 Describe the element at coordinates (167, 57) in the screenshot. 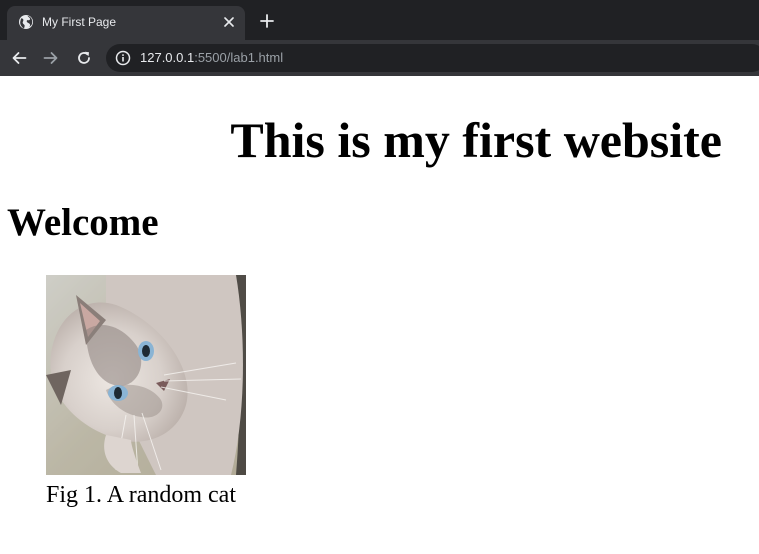

I see `url-host: 127.0.0.1` at that location.